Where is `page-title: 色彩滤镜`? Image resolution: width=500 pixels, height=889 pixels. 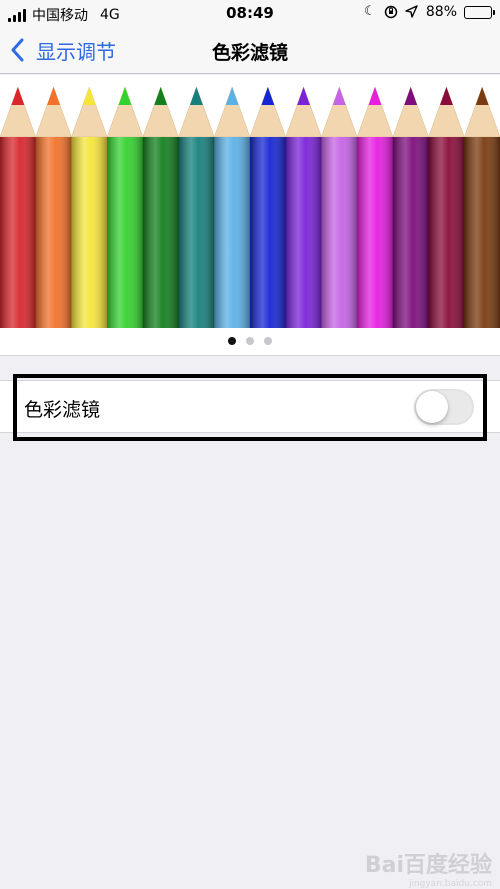
page-title: 色彩滤镜 is located at coordinates (249, 53).